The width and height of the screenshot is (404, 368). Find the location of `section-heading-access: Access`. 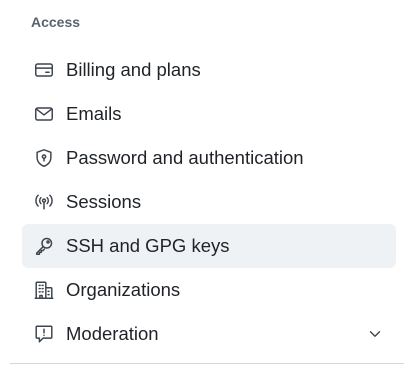

section-heading-access: Access is located at coordinates (56, 22).